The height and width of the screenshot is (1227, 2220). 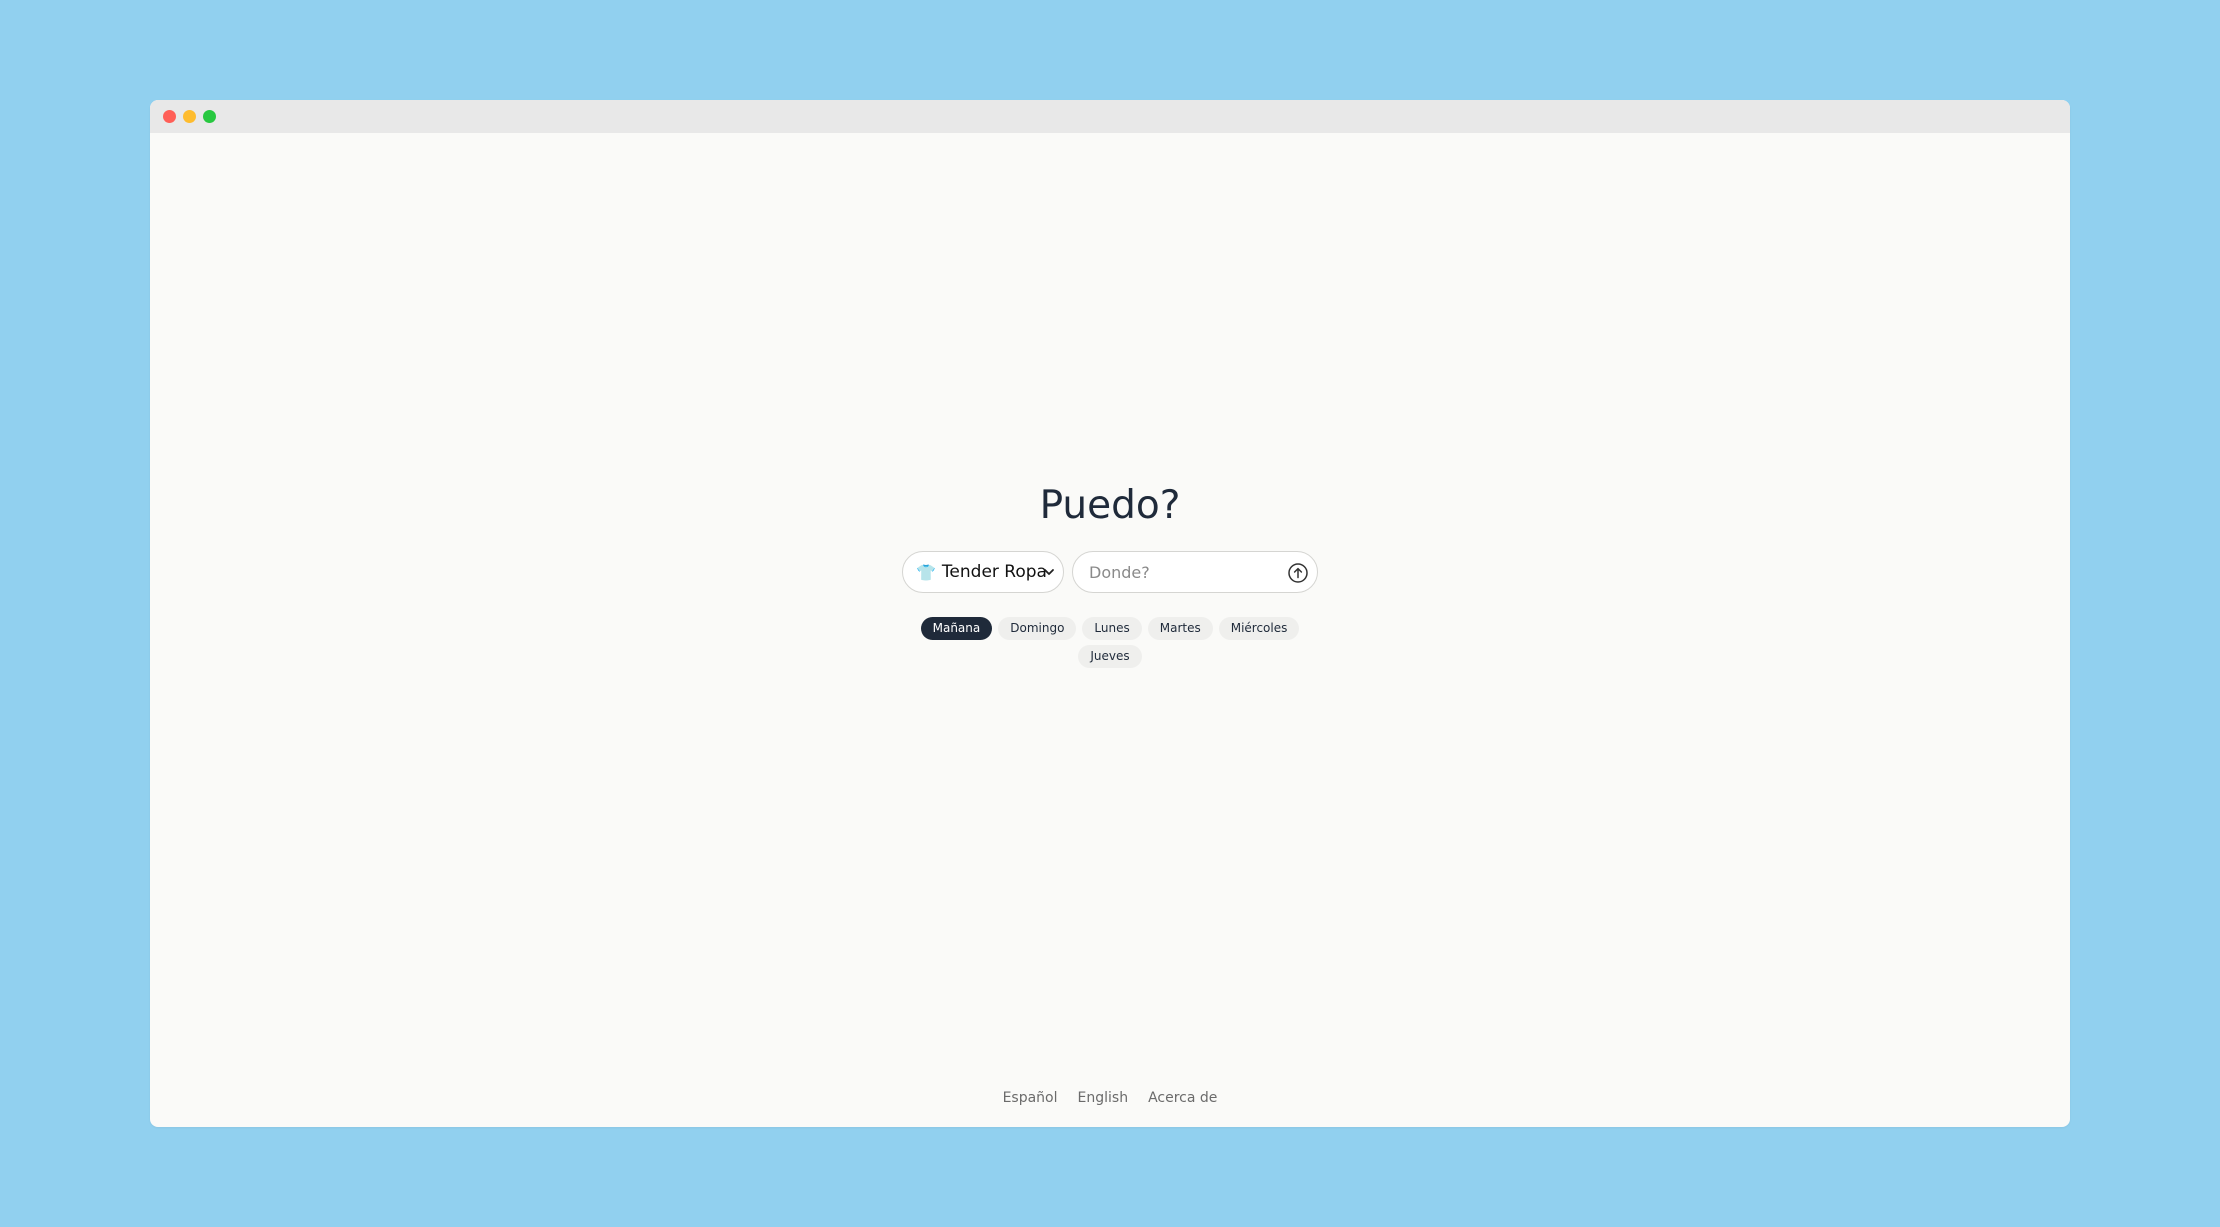 What do you see at coordinates (1184, 572) in the screenshot?
I see `location-input` at bounding box center [1184, 572].